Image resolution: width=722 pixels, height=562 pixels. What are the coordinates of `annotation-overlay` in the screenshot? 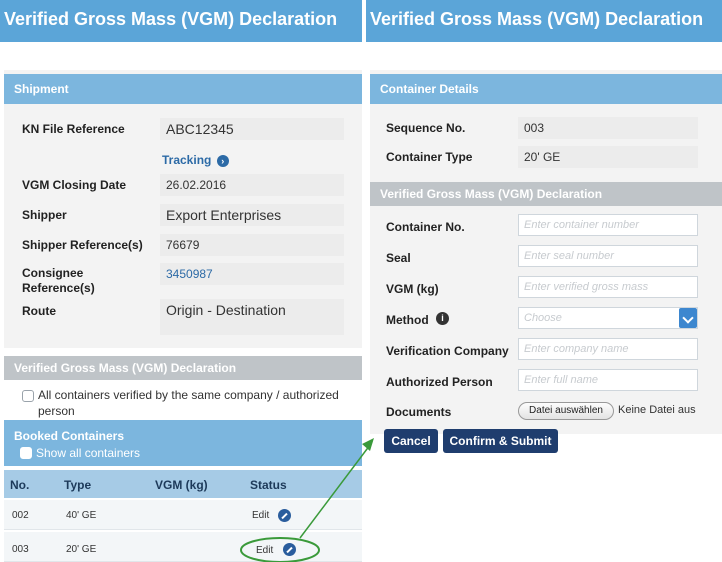 It's located at (307, 500).